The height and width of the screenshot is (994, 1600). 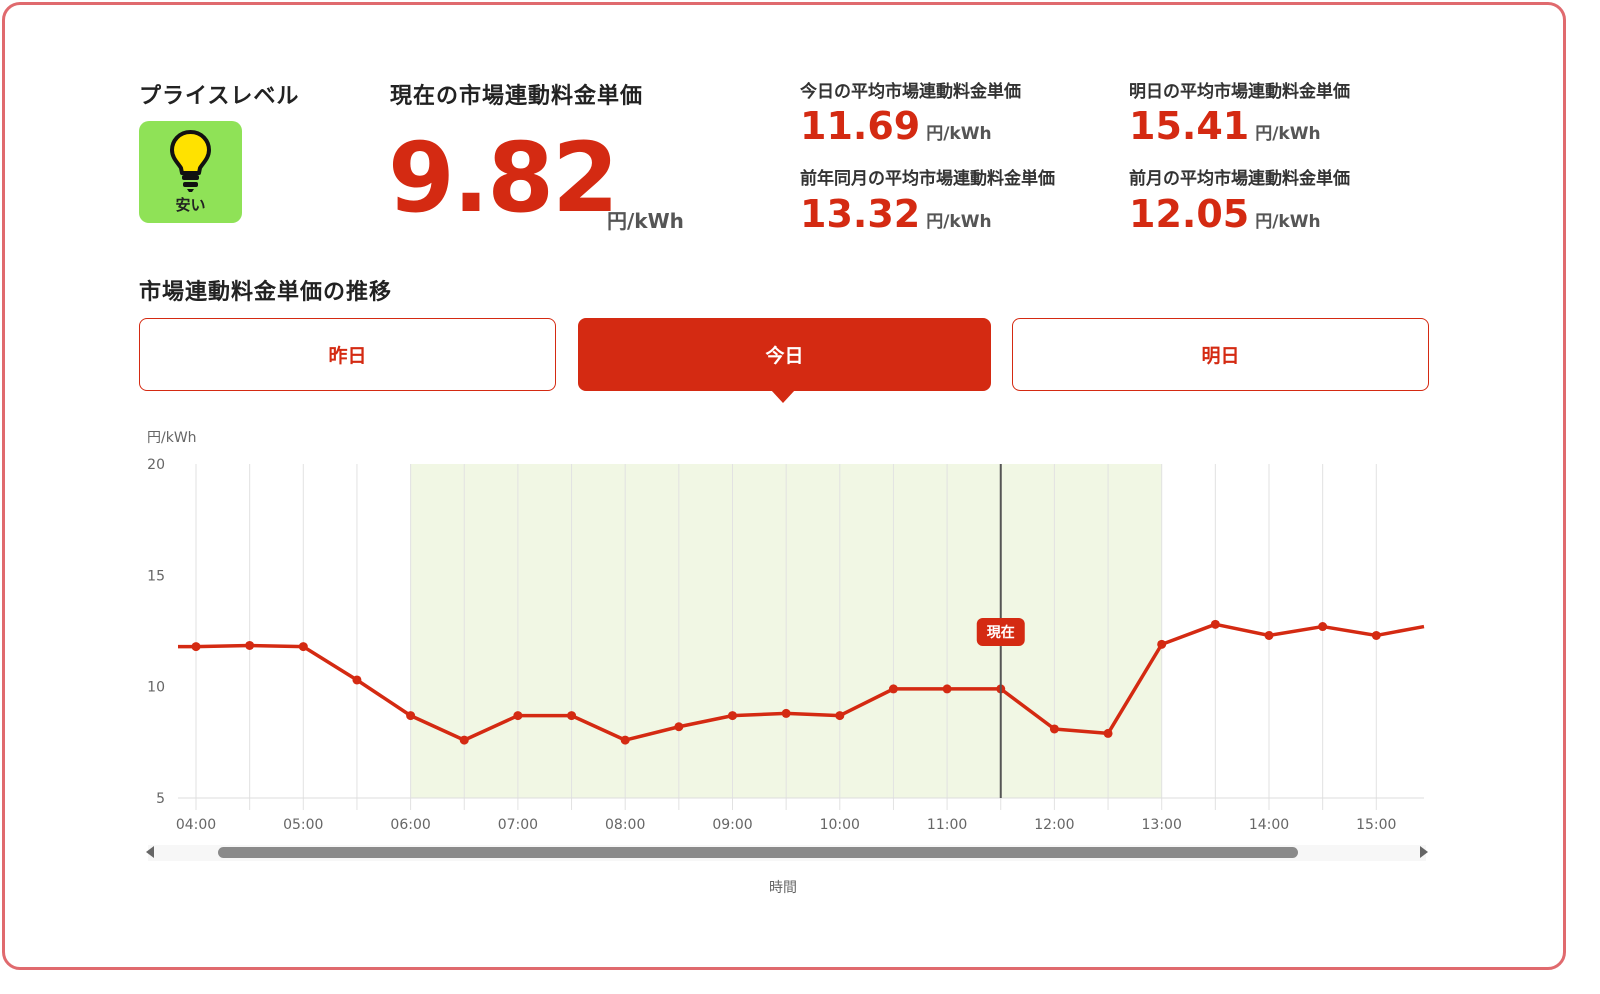 What do you see at coordinates (1220, 354) in the screenshot?
I see `tab-tomorrow: 明日` at bounding box center [1220, 354].